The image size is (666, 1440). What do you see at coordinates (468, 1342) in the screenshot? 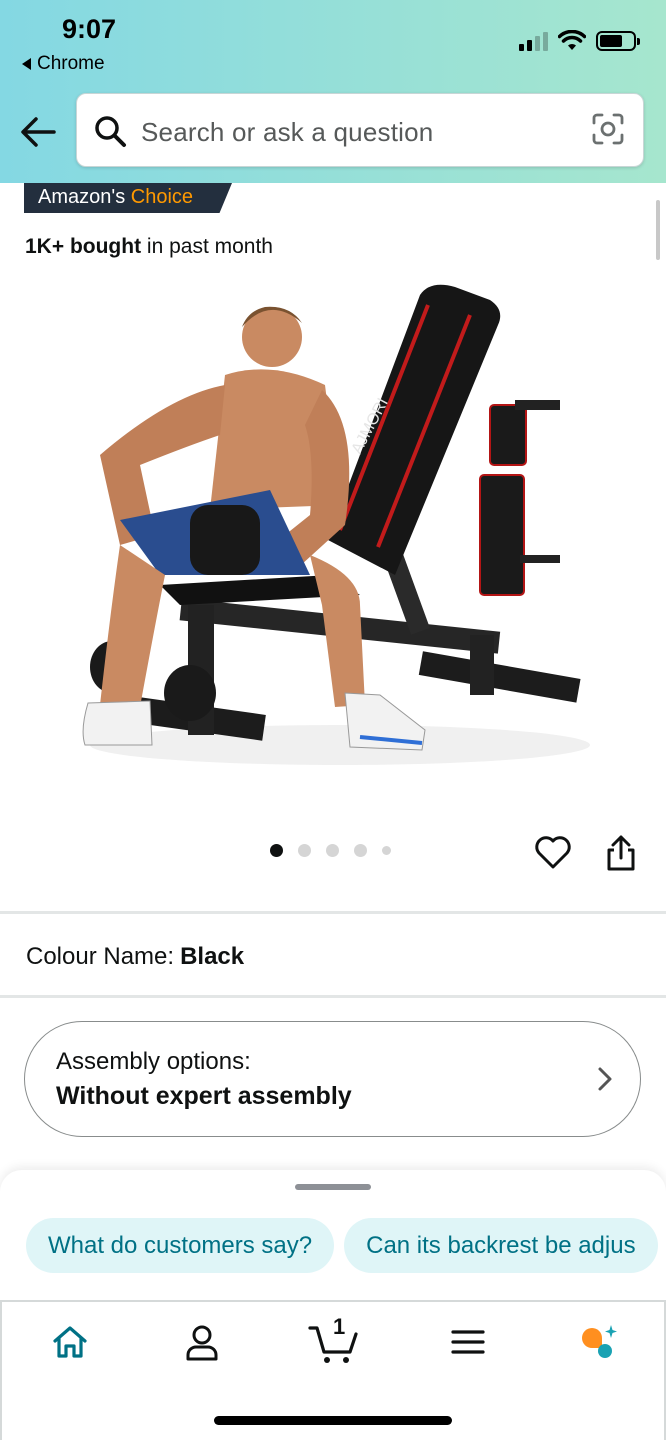
I see `menu-icon` at bounding box center [468, 1342].